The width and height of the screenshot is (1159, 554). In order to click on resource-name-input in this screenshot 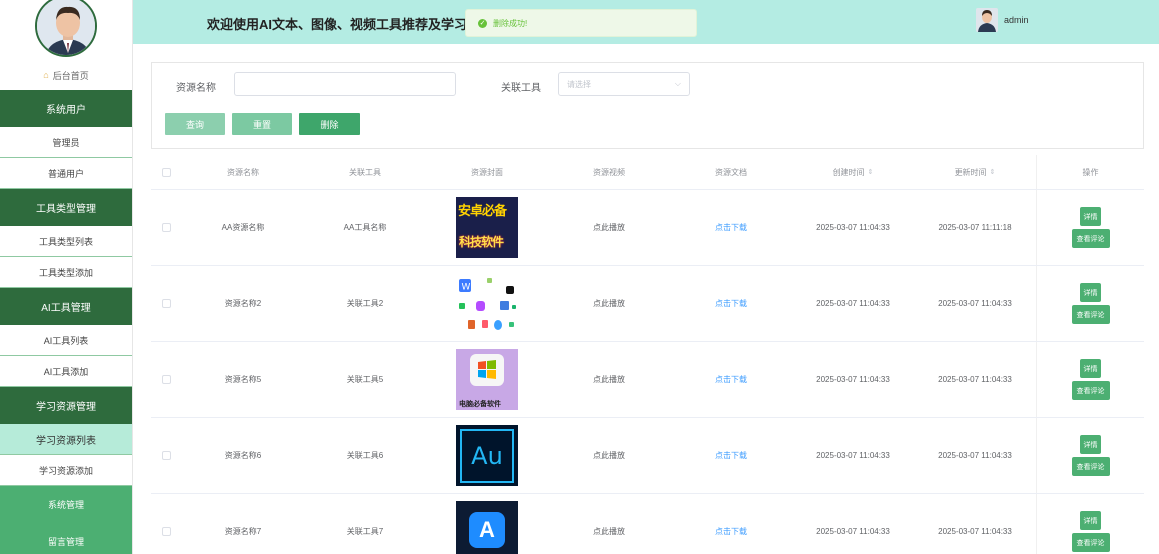, I will do `click(345, 84)`.